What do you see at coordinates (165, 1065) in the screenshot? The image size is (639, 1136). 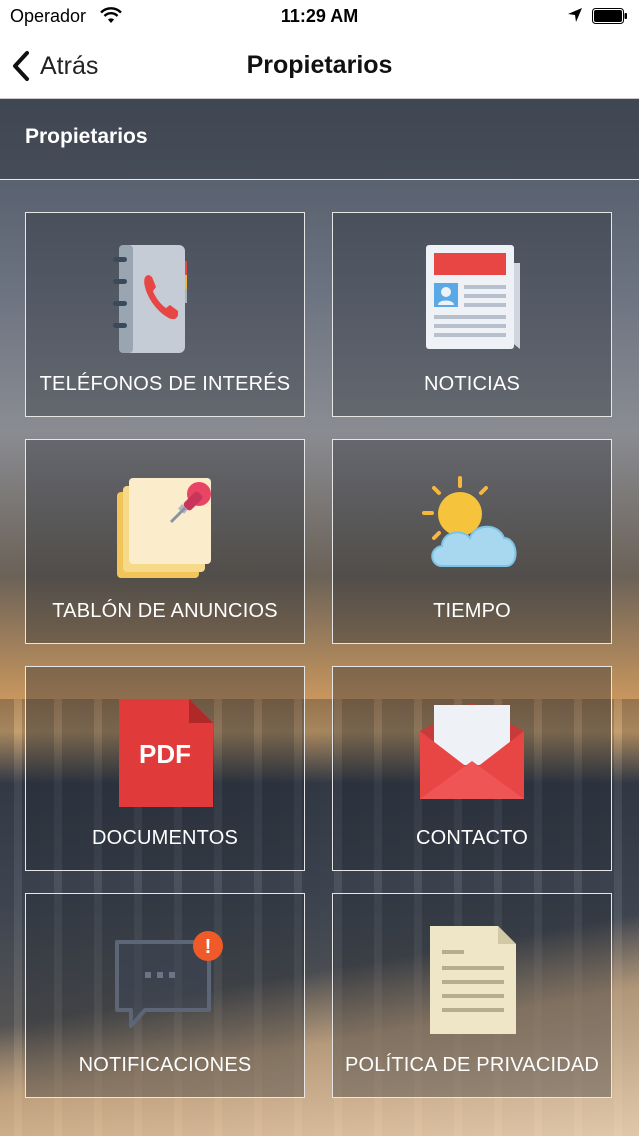 I see `tile-label: NOTIFICACIONES` at bounding box center [165, 1065].